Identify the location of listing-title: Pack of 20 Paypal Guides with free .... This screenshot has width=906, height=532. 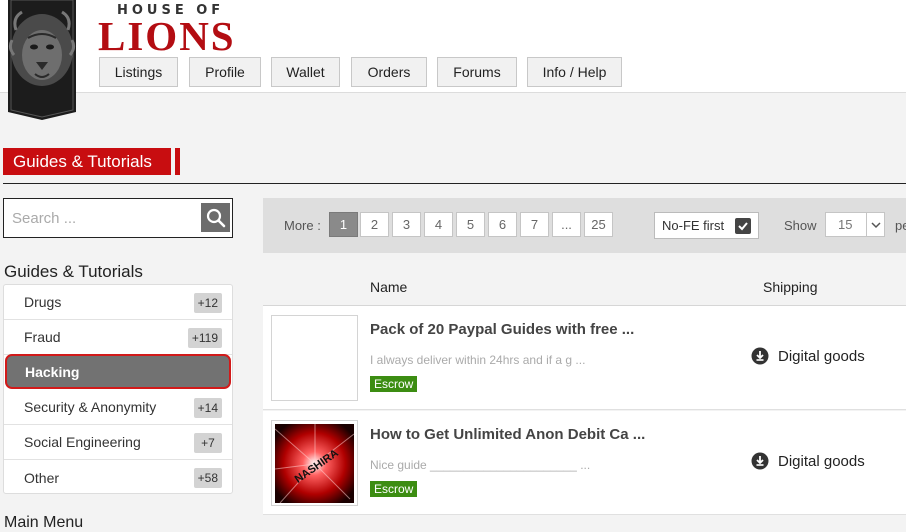
(502, 329).